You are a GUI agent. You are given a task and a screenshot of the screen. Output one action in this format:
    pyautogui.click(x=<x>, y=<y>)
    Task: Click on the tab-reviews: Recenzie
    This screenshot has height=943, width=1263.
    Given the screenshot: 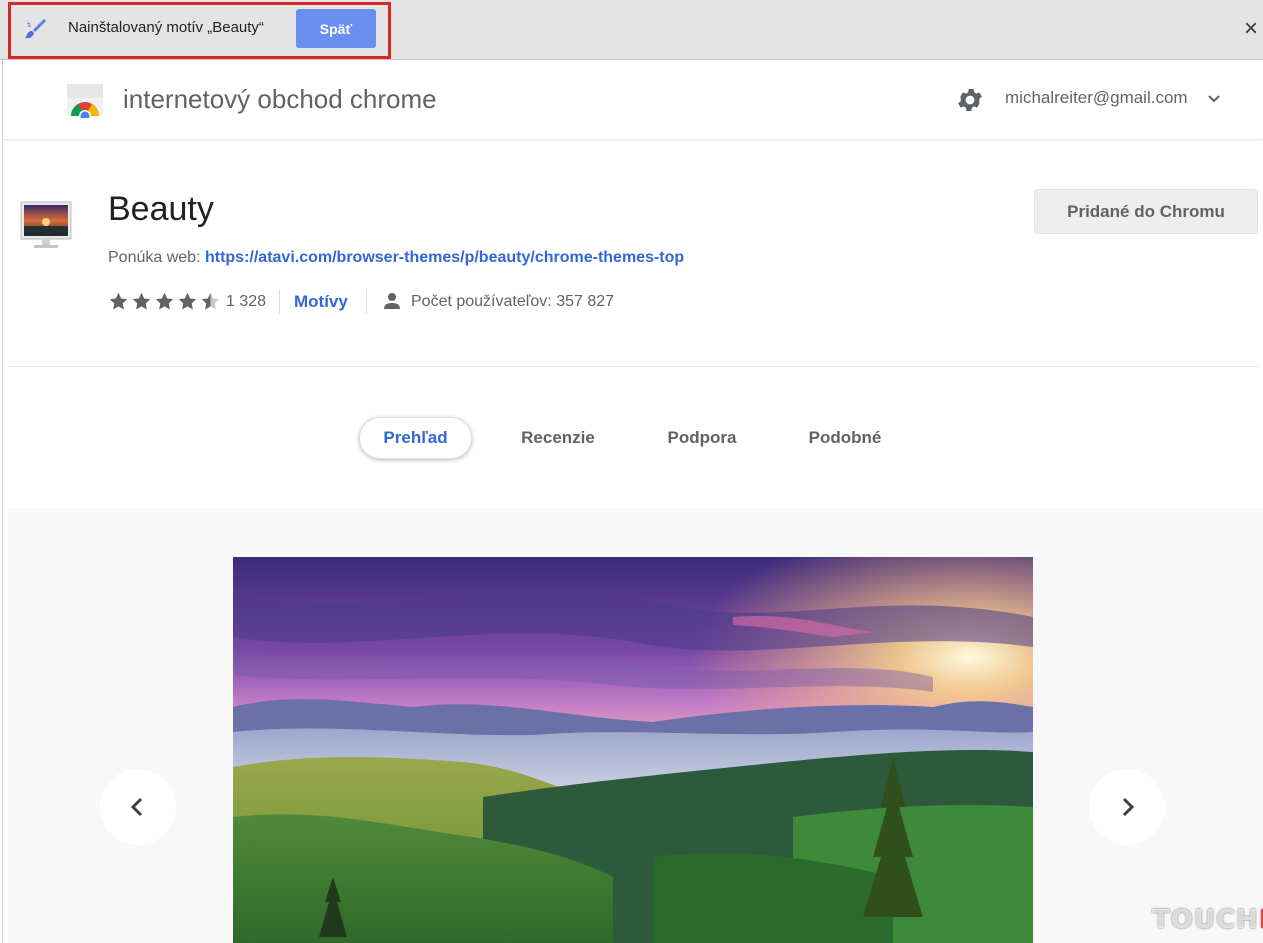 What is the action you would take?
    pyautogui.click(x=558, y=438)
    